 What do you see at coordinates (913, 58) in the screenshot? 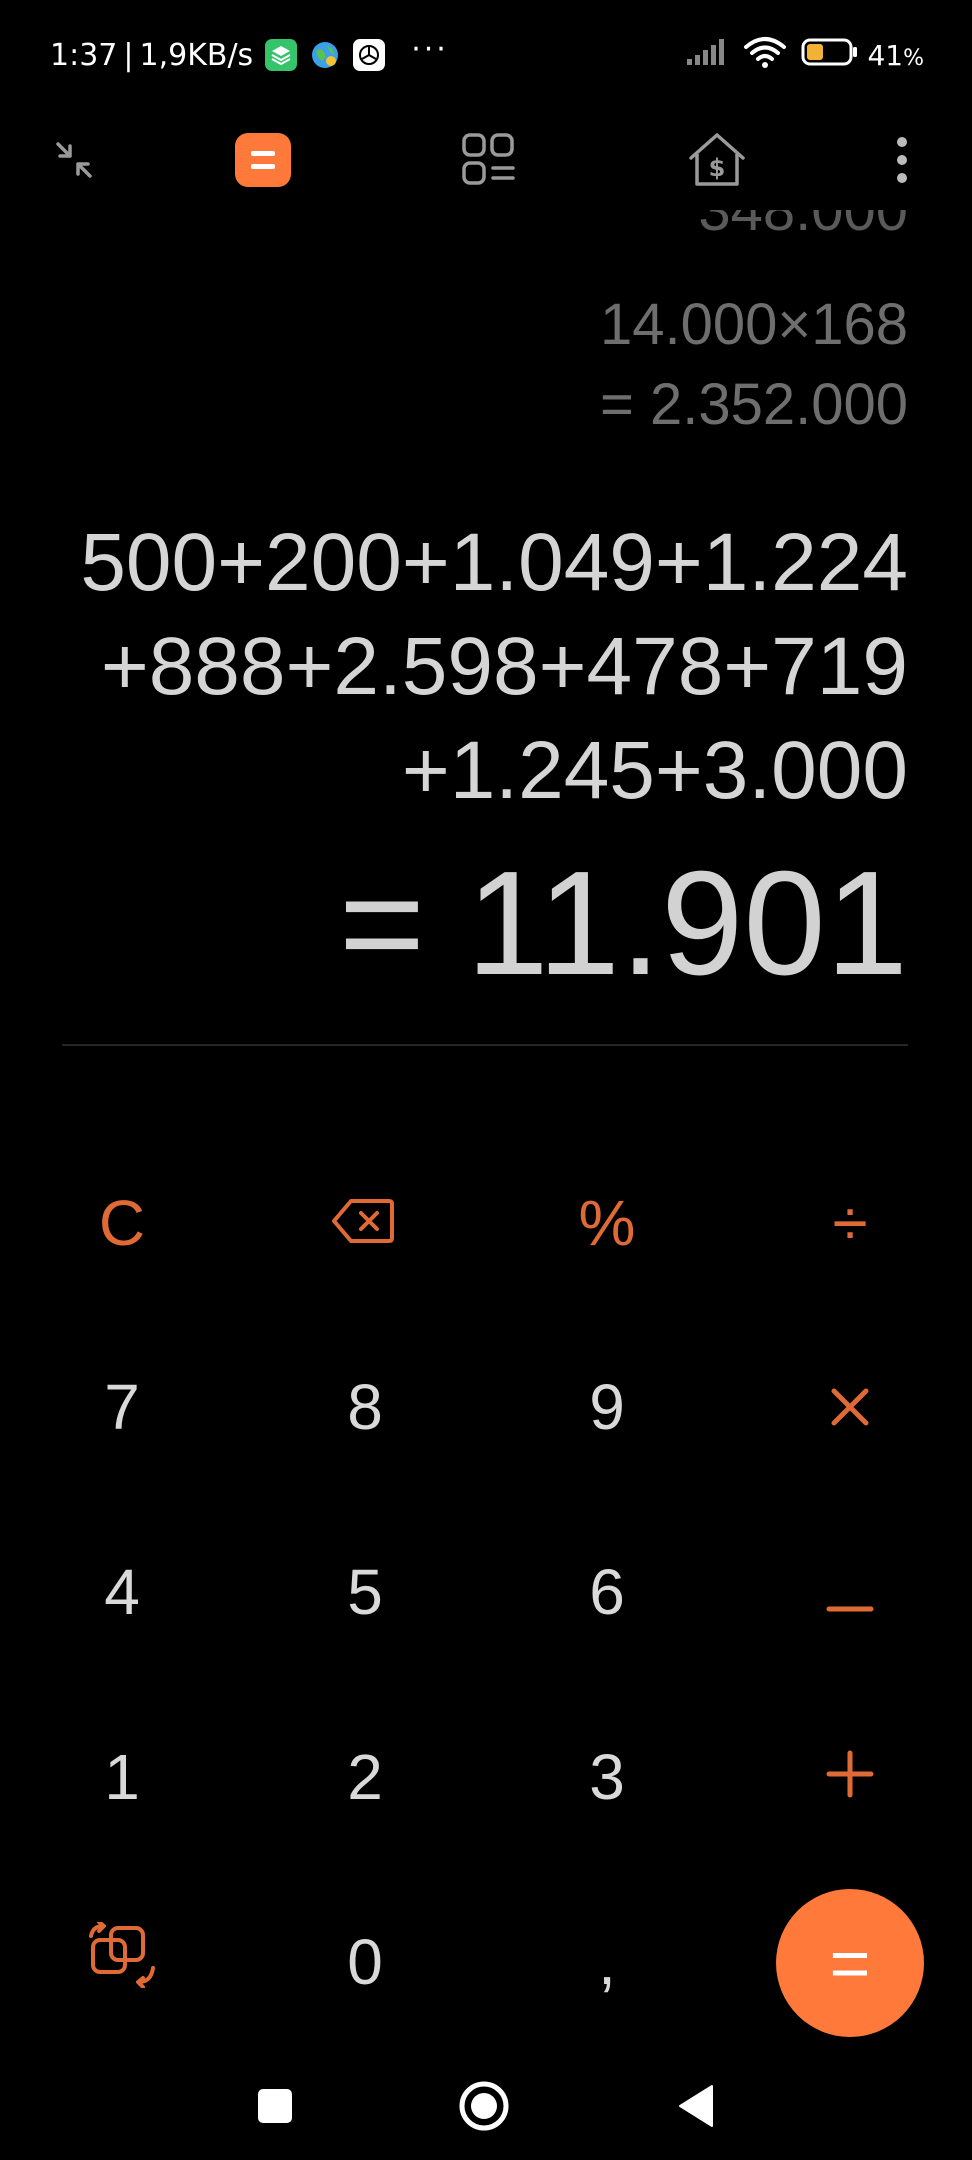
I see `battery-percent-unit: %` at bounding box center [913, 58].